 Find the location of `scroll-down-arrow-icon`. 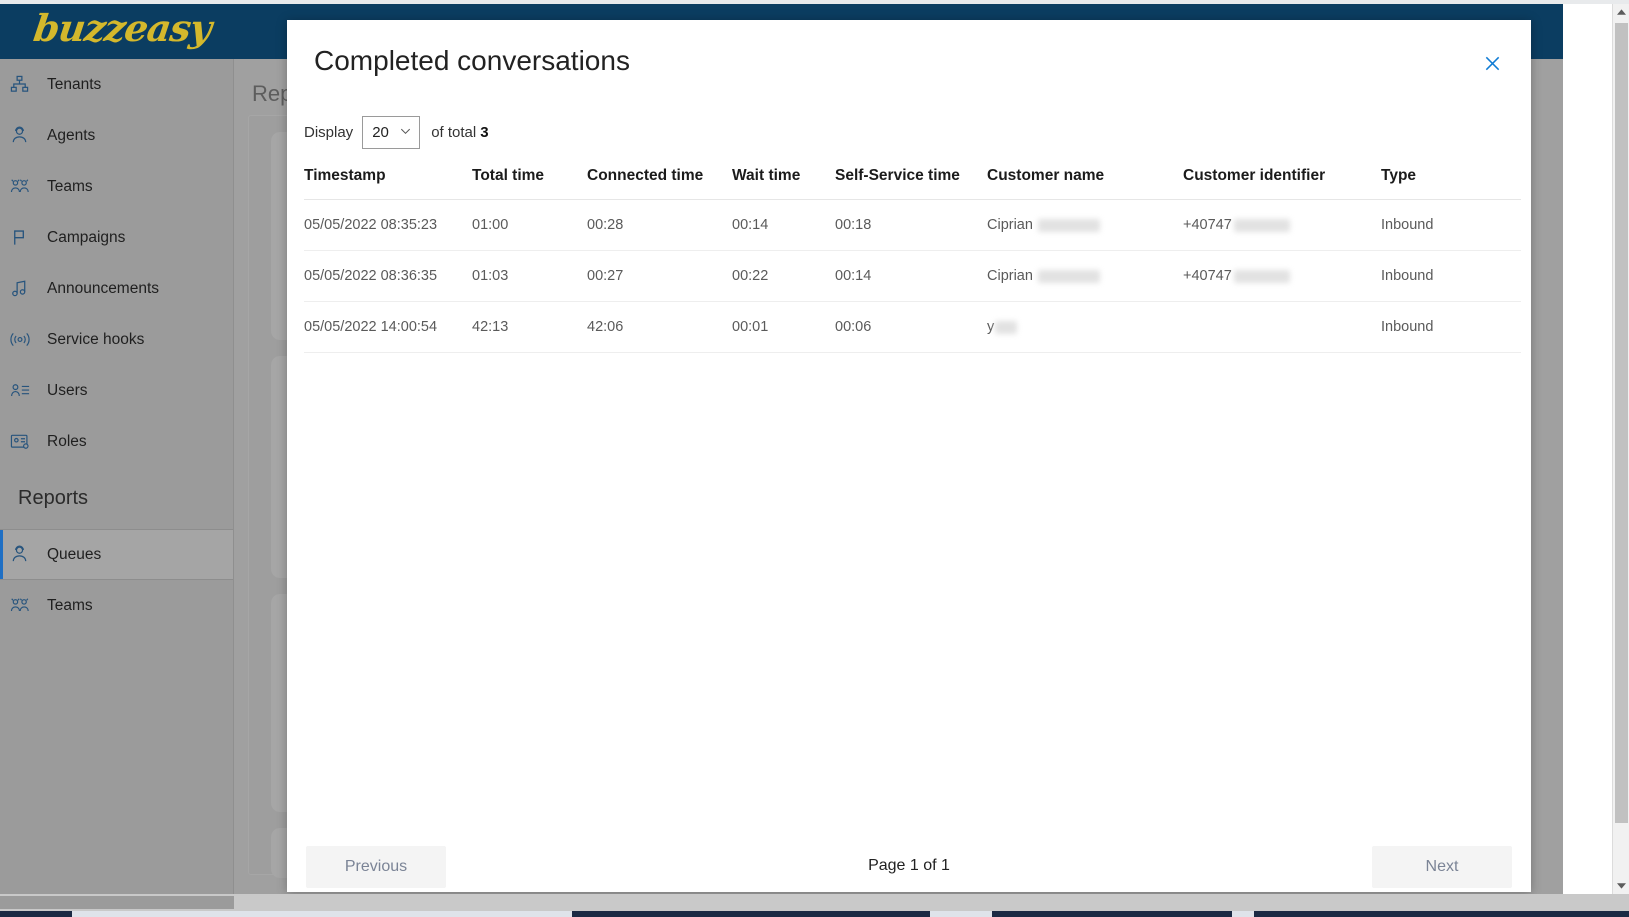

scroll-down-arrow-icon is located at coordinates (1621, 885).